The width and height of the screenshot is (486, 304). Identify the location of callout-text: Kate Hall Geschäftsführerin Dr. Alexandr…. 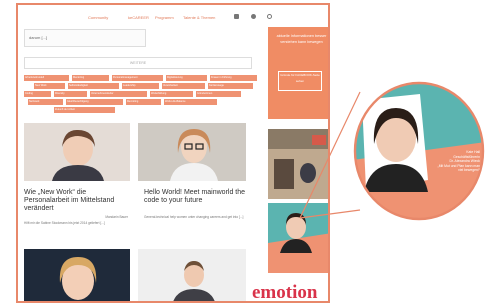
(458, 161).